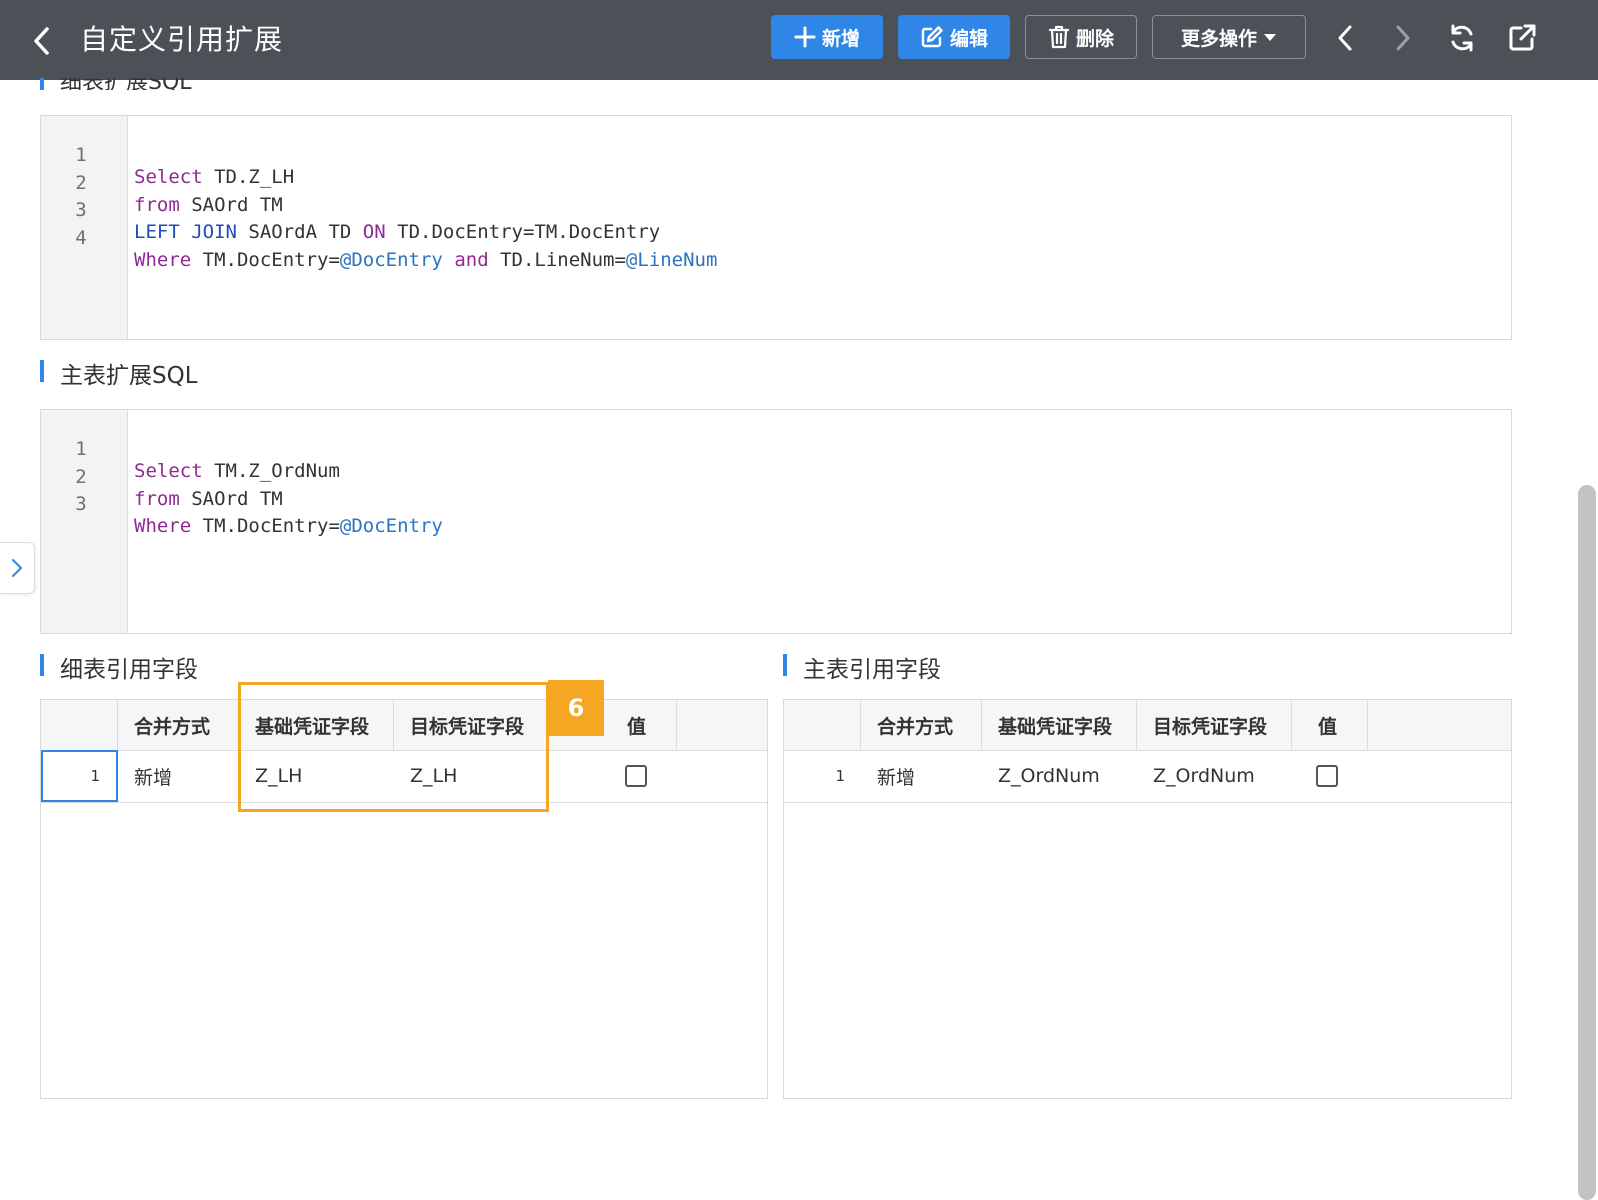 The width and height of the screenshot is (1598, 1200). What do you see at coordinates (1587, 842) in the screenshot?
I see `scrollbar-thumb` at bounding box center [1587, 842].